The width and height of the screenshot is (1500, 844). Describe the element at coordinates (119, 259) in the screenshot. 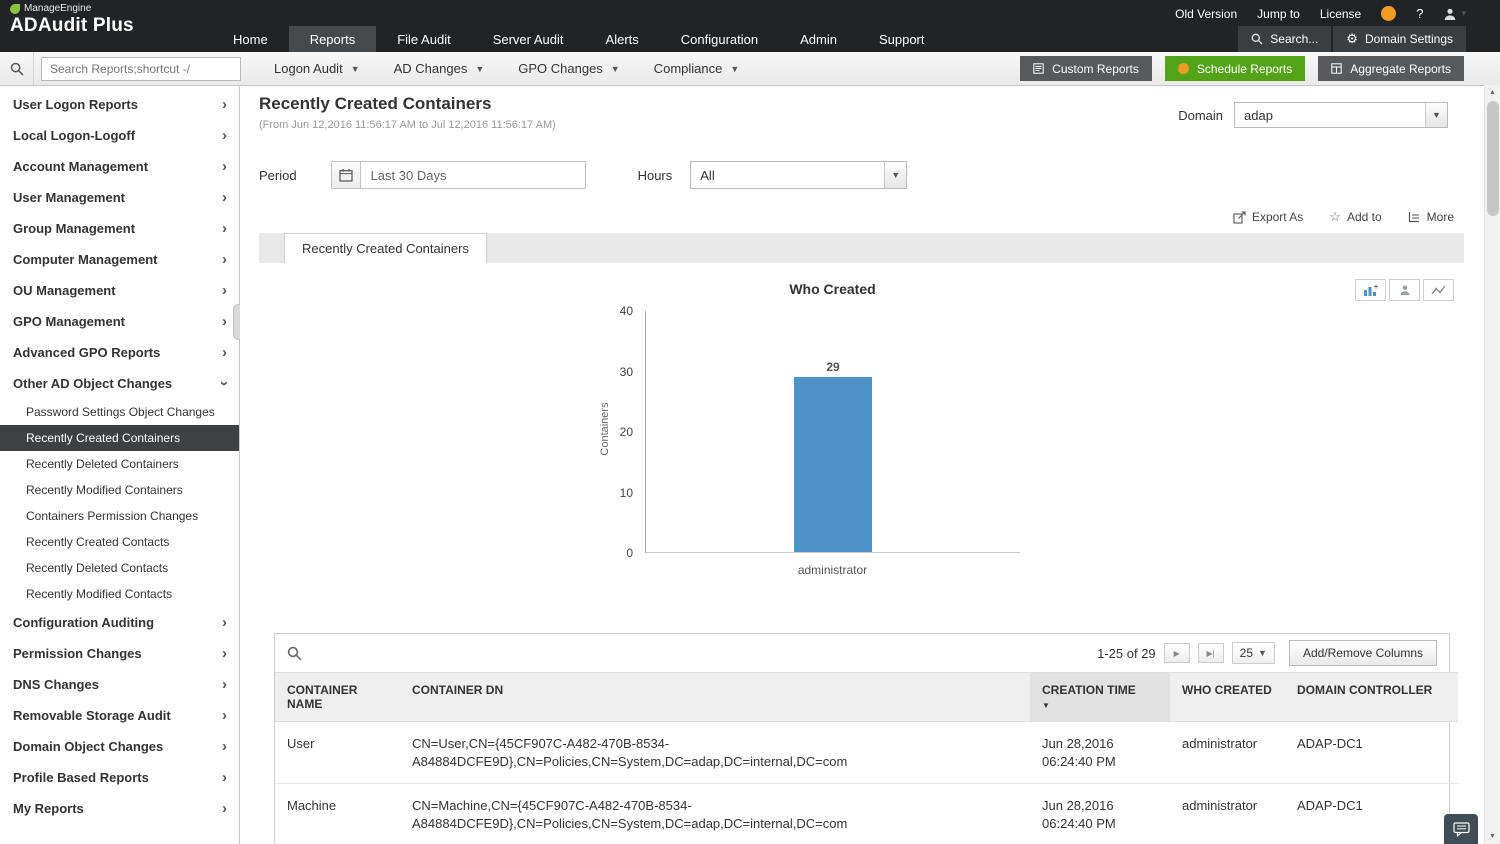

I see `sidebar-item-computer-management: Computer Management ›` at that location.